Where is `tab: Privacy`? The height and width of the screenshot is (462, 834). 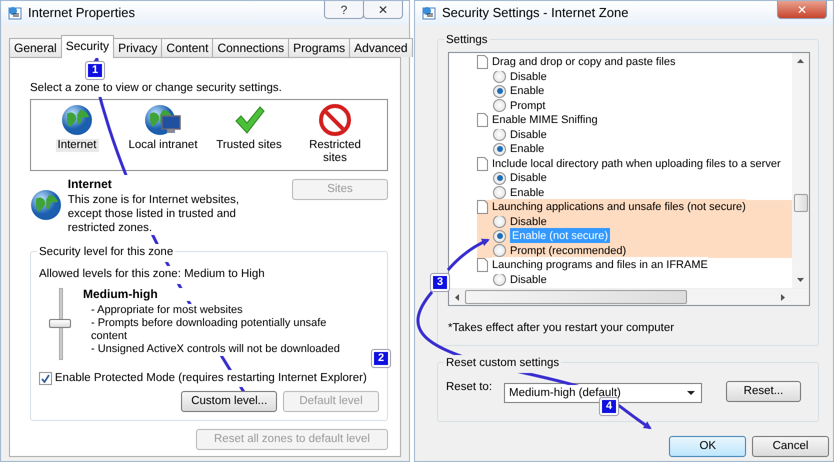 tab: Privacy is located at coordinates (137, 47).